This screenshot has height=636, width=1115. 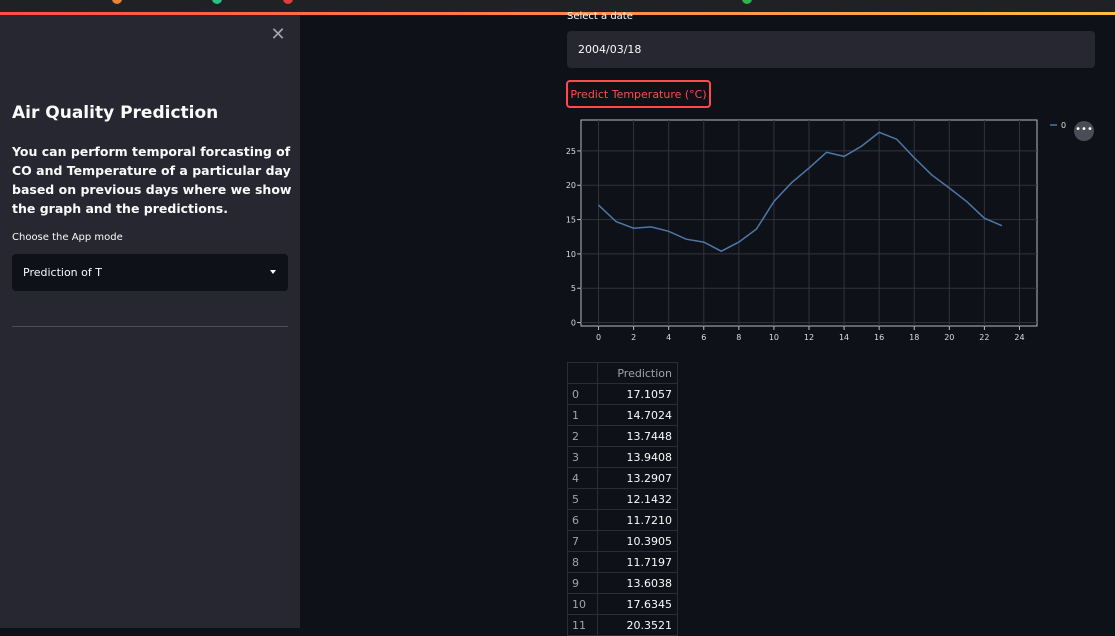 I want to click on table-row: 5 12.1432, so click(x=622, y=499).